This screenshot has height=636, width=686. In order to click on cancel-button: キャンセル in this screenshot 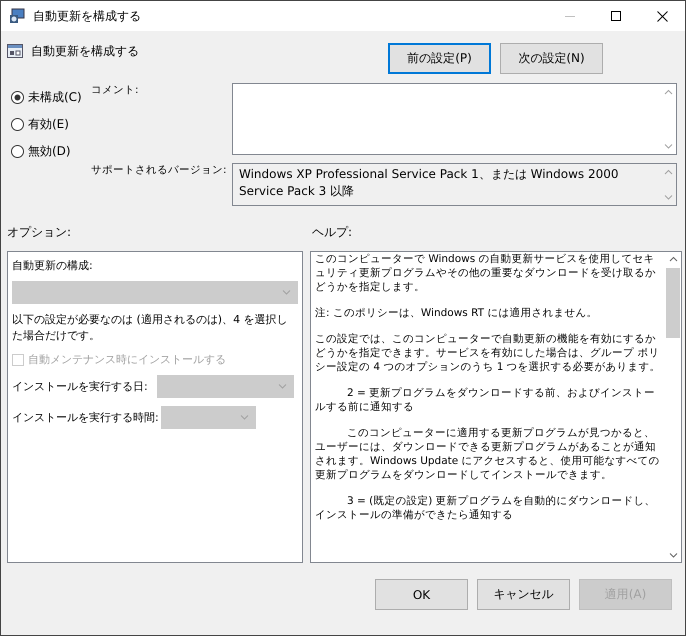, I will do `click(523, 594)`.